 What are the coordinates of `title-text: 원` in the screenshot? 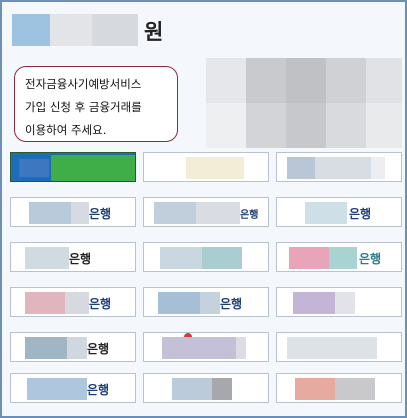 It's located at (154, 32).